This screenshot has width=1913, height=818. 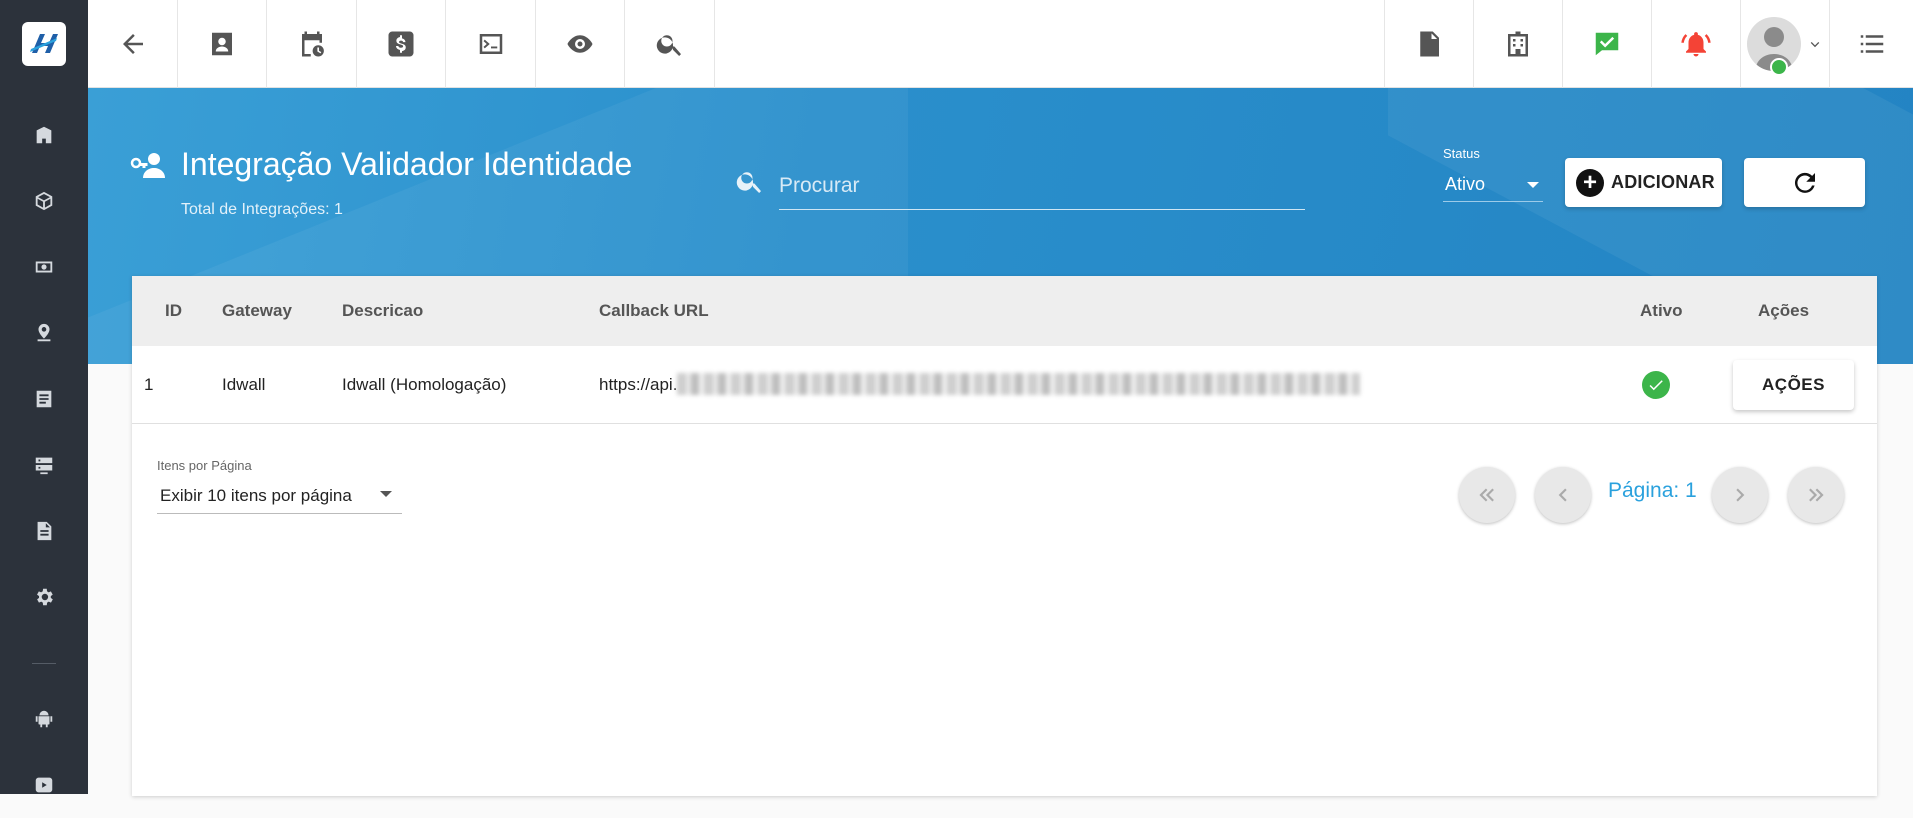 I want to click on menu-button, so click(x=1871, y=44).